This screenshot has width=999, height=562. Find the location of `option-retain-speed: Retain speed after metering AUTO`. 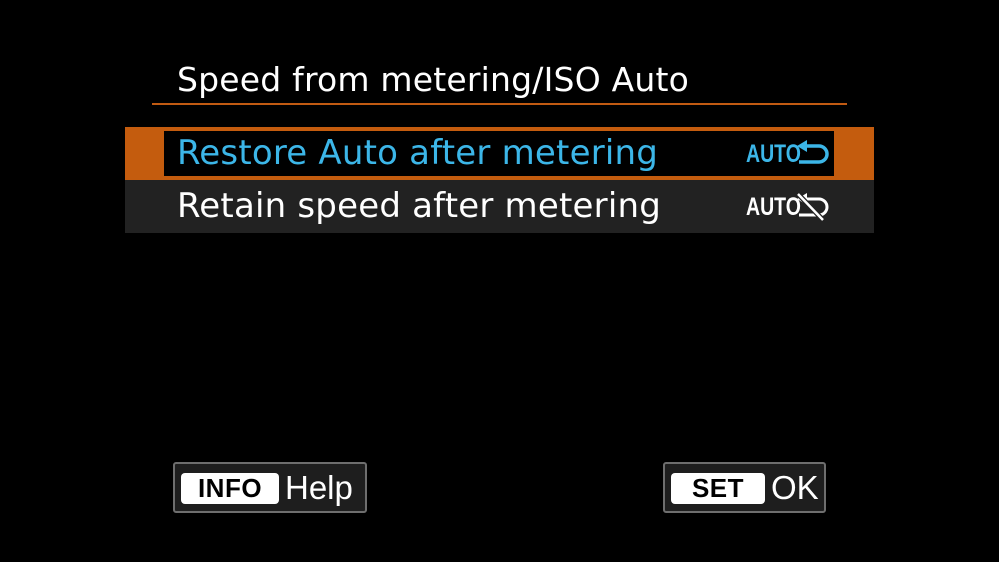

option-retain-speed: Retain speed after metering AUTO is located at coordinates (499, 206).